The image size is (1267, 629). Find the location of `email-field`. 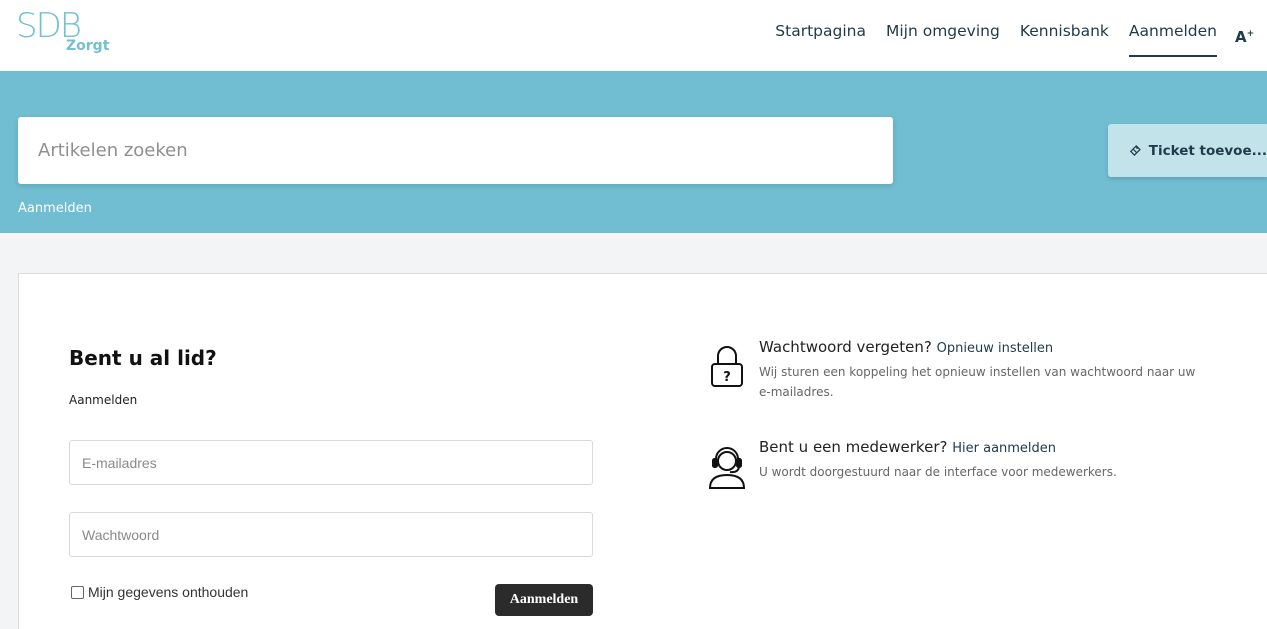

email-field is located at coordinates (331, 462).